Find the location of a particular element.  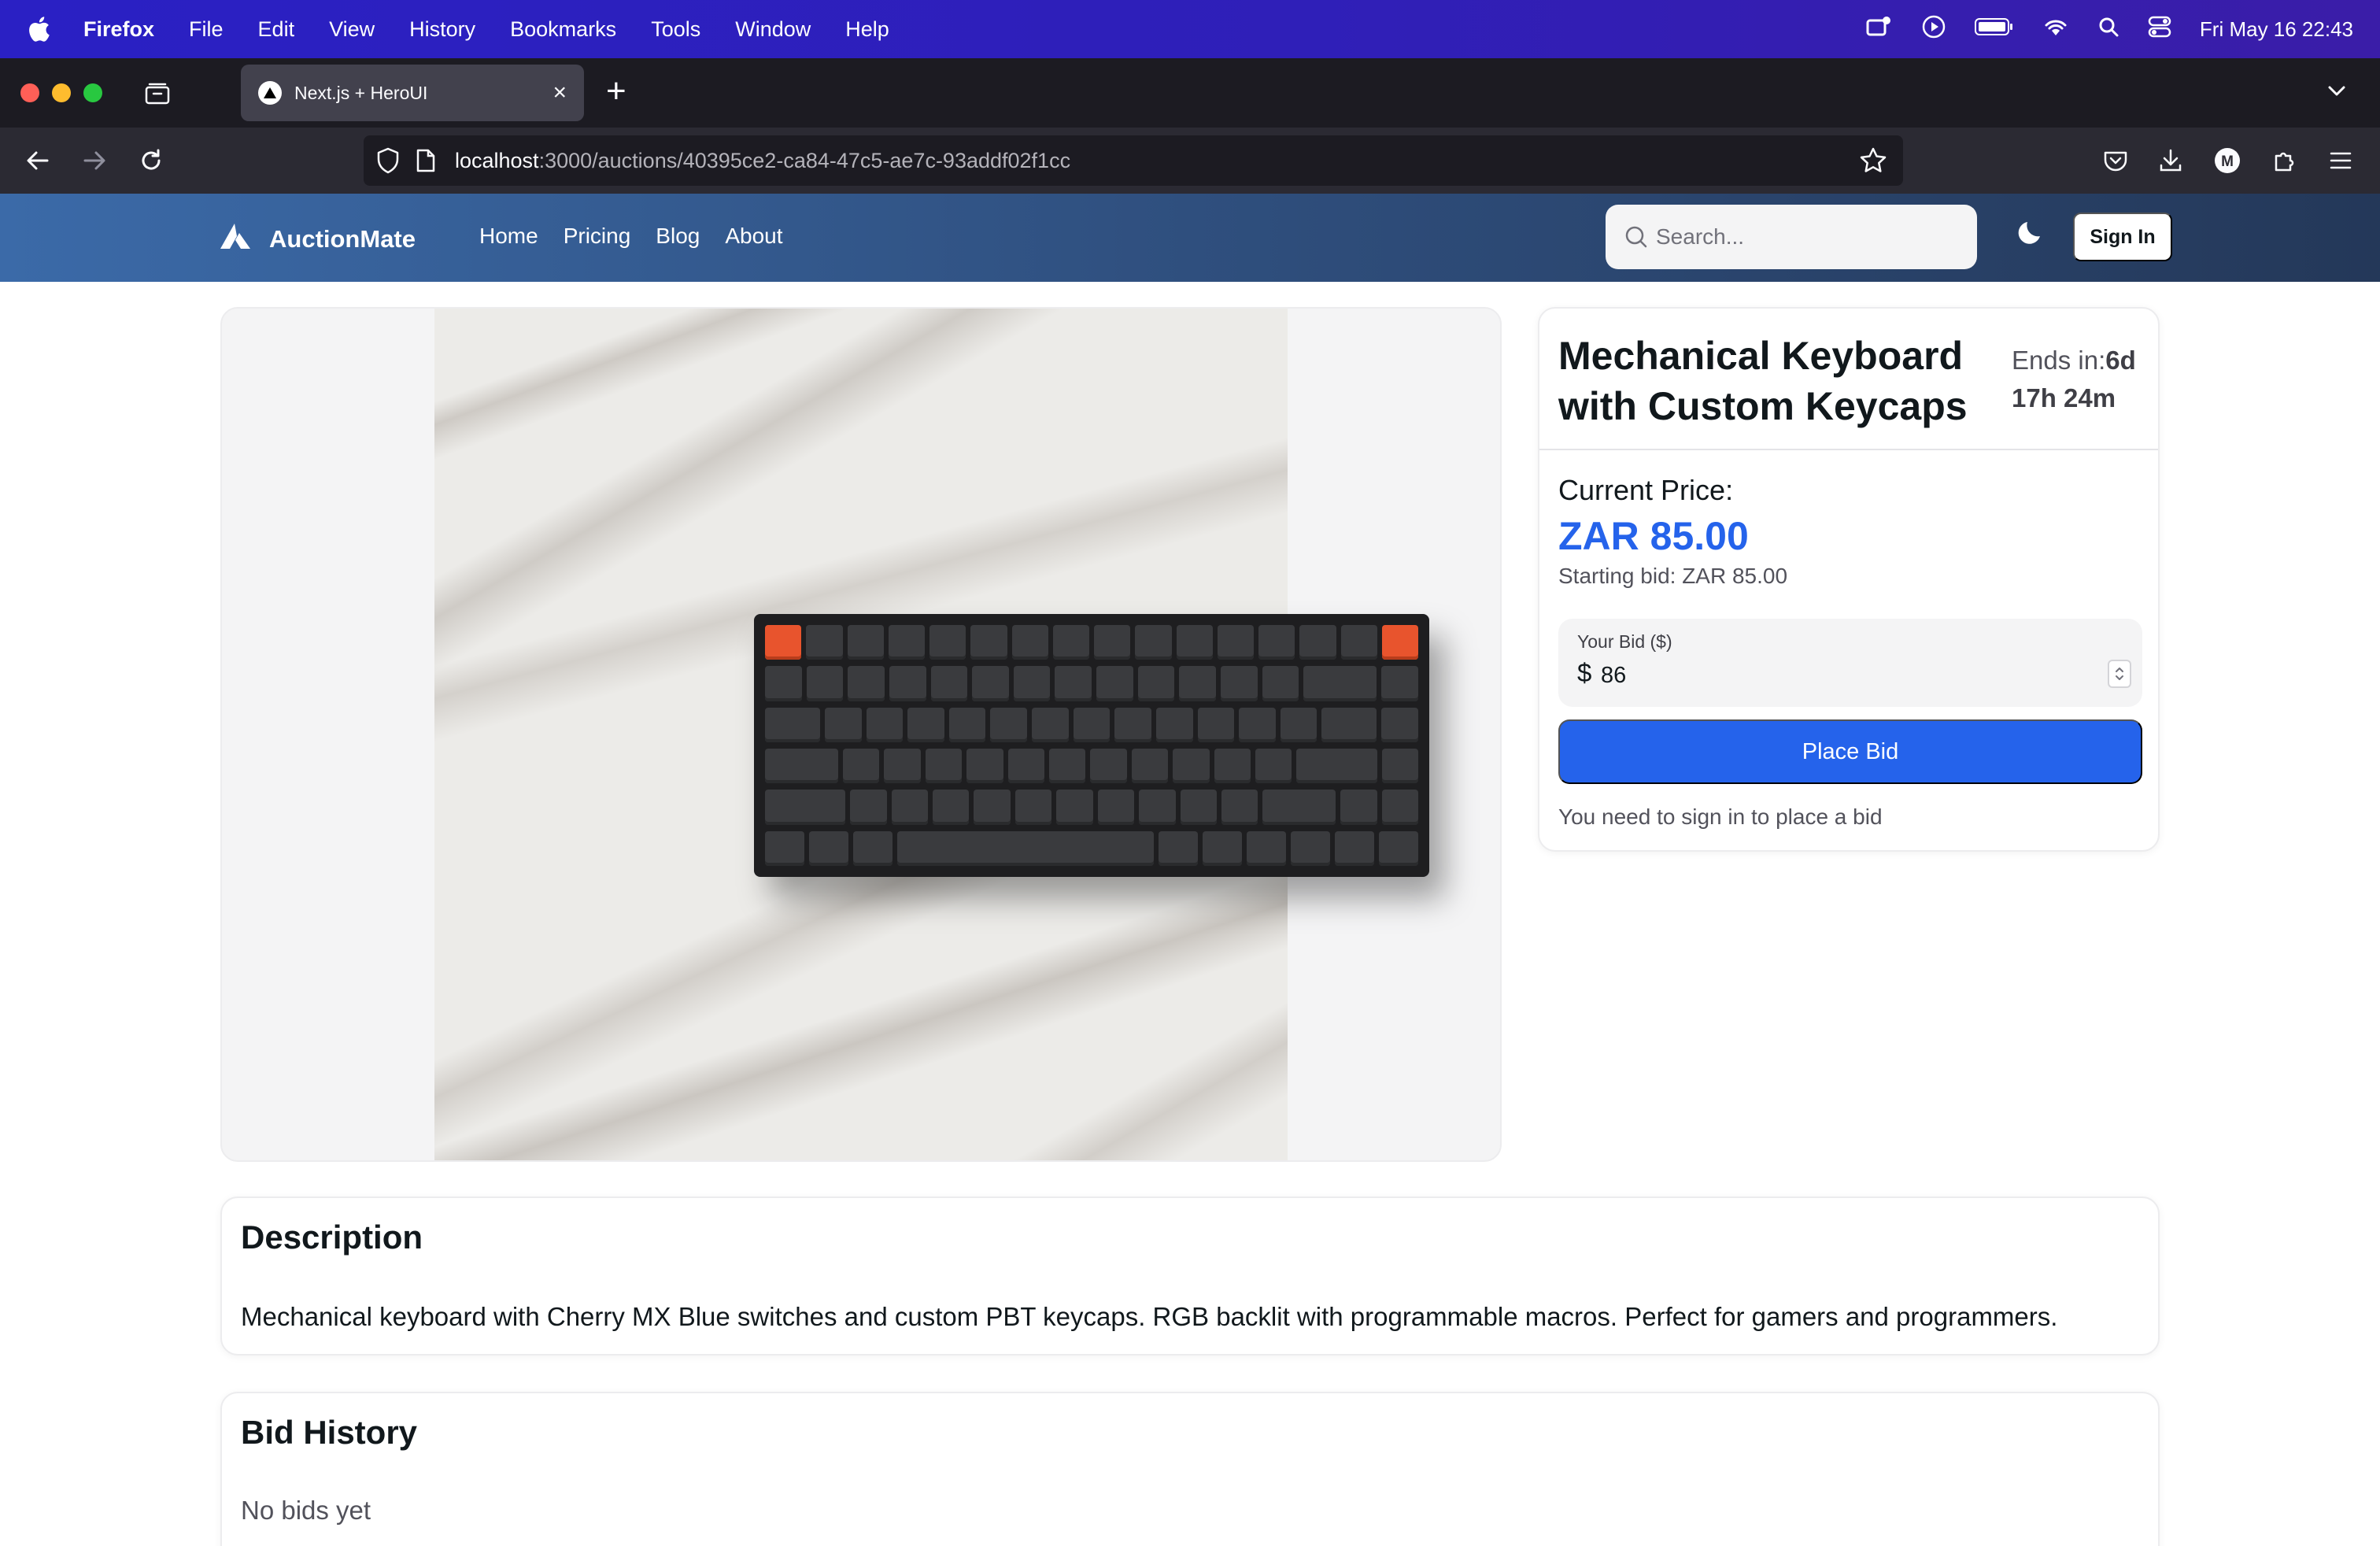

firefox-view-icon is located at coordinates (157, 93).